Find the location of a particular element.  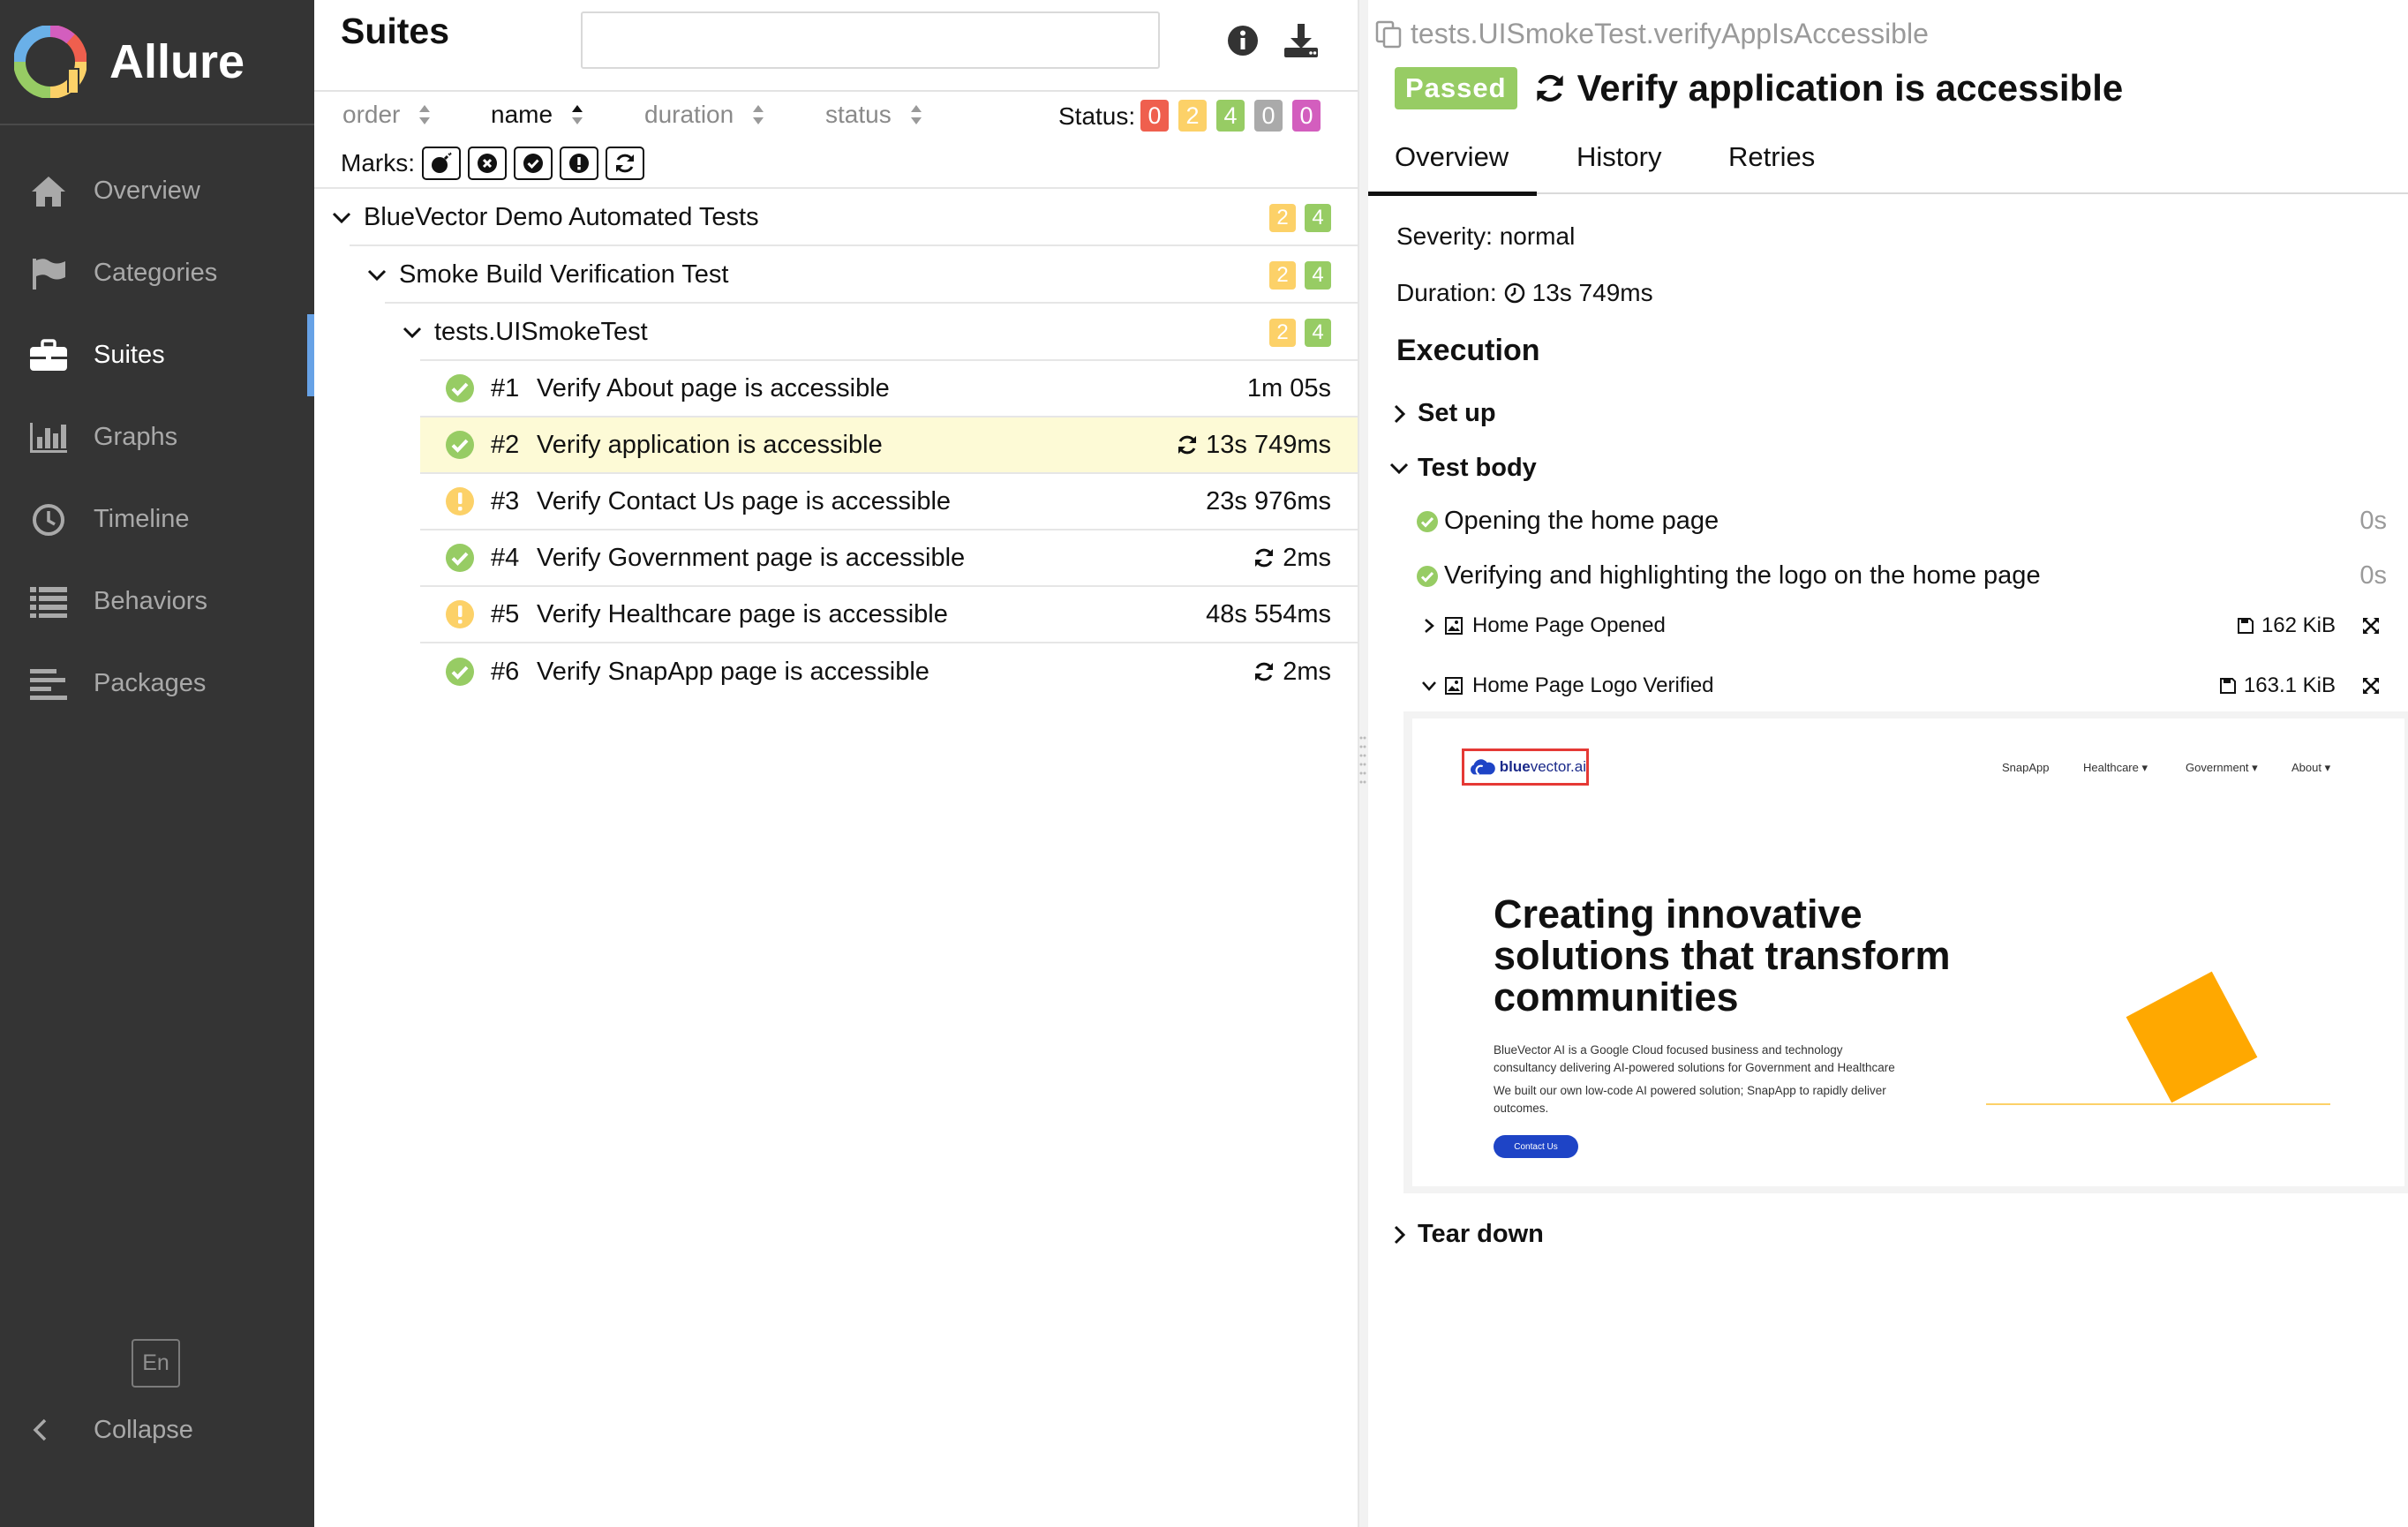

sidebar-item-categories: Categories is located at coordinates (157, 273).